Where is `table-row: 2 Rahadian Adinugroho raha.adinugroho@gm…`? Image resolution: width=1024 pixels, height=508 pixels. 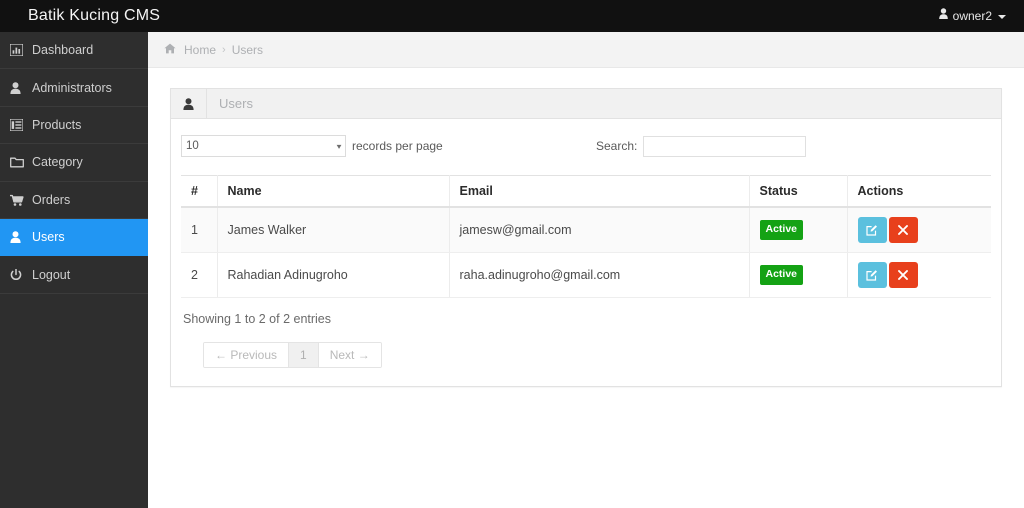 table-row: 2 Rahadian Adinugroho raha.adinugroho@gm… is located at coordinates (586, 275).